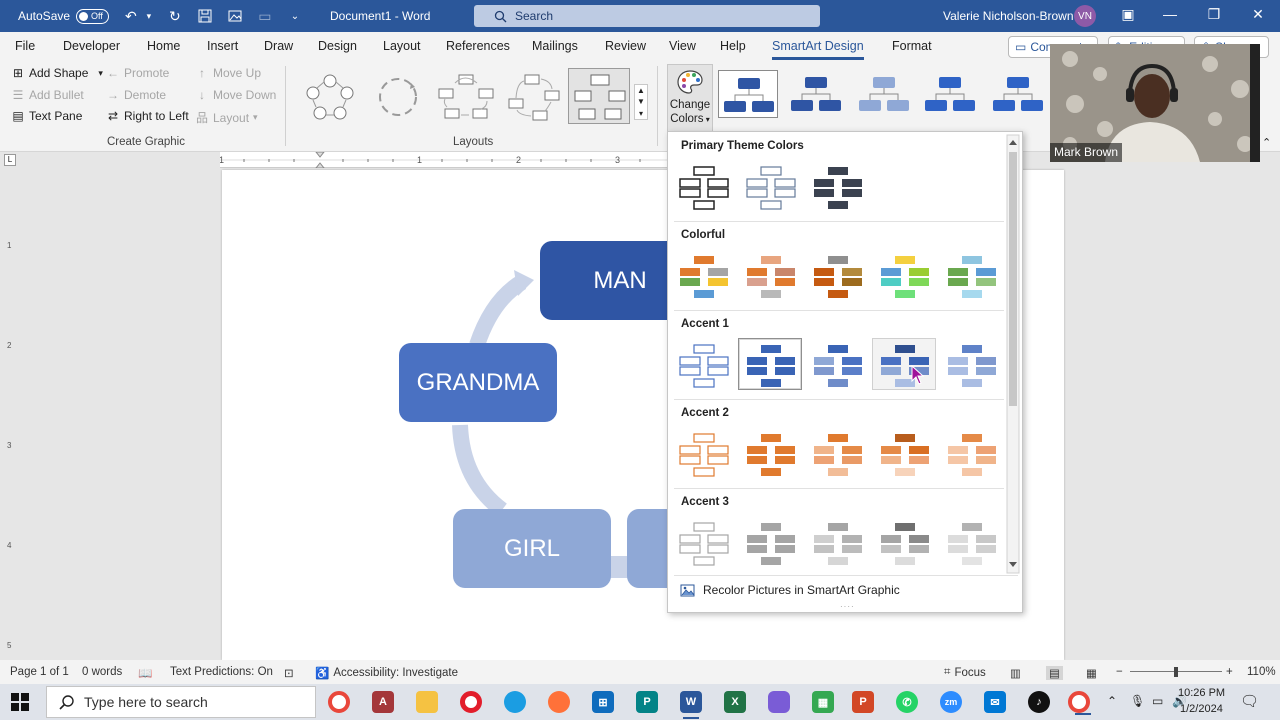 This screenshot has width=1280, height=720. Describe the element at coordinates (478, 46) in the screenshot. I see `tab-references: References` at that location.